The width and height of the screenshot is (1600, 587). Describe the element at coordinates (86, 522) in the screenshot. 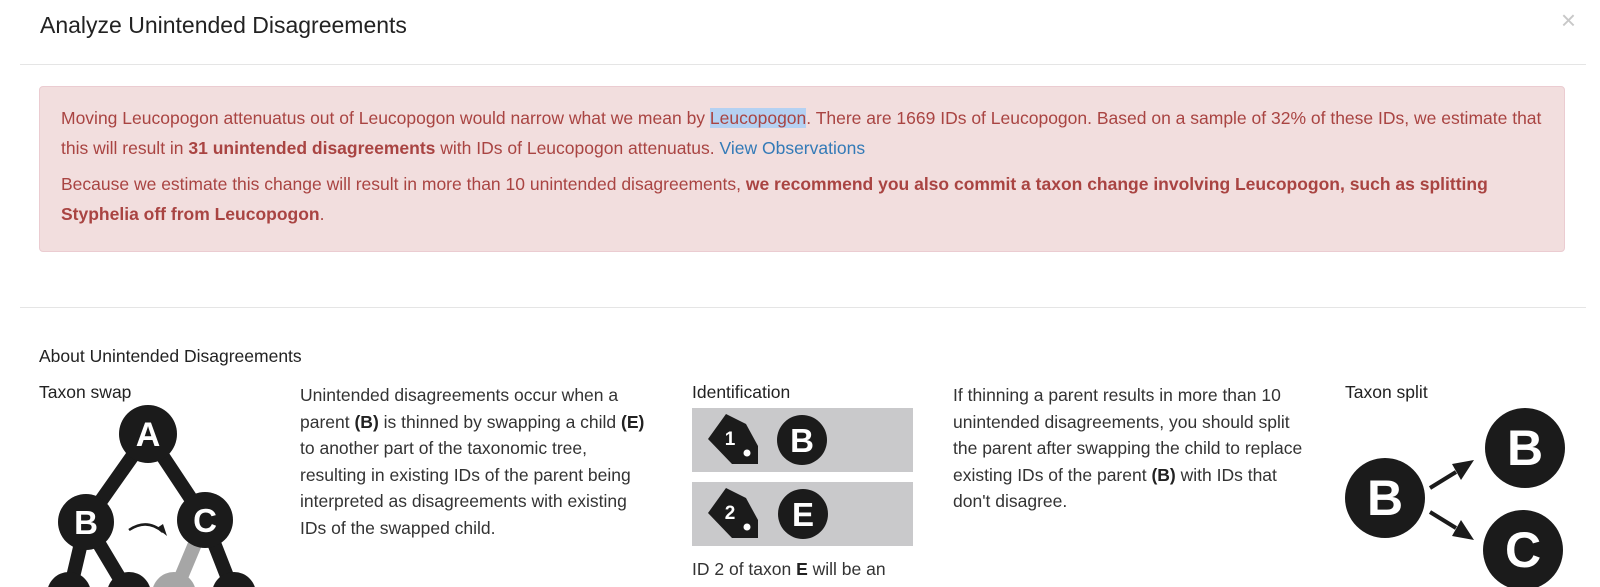

I see `node-b-label: B` at that location.